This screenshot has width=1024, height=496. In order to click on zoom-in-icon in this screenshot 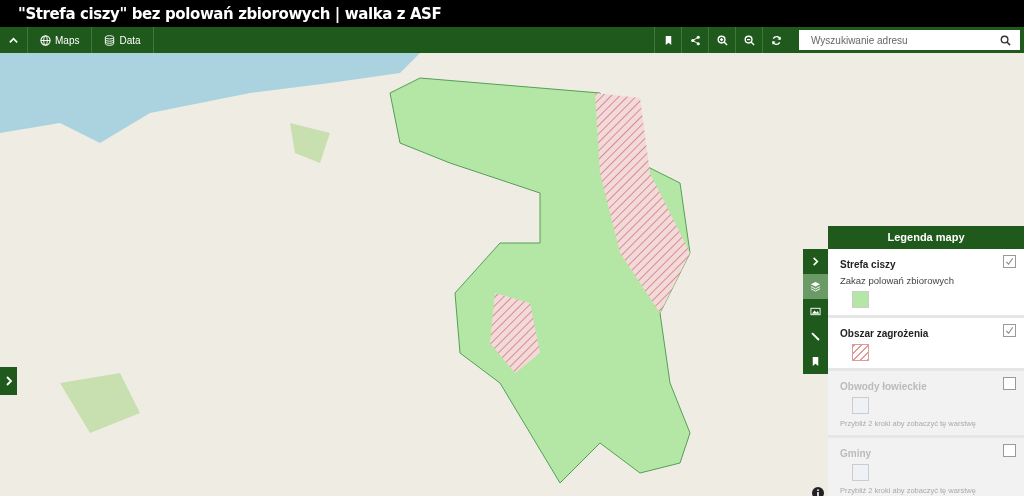, I will do `click(722, 40)`.